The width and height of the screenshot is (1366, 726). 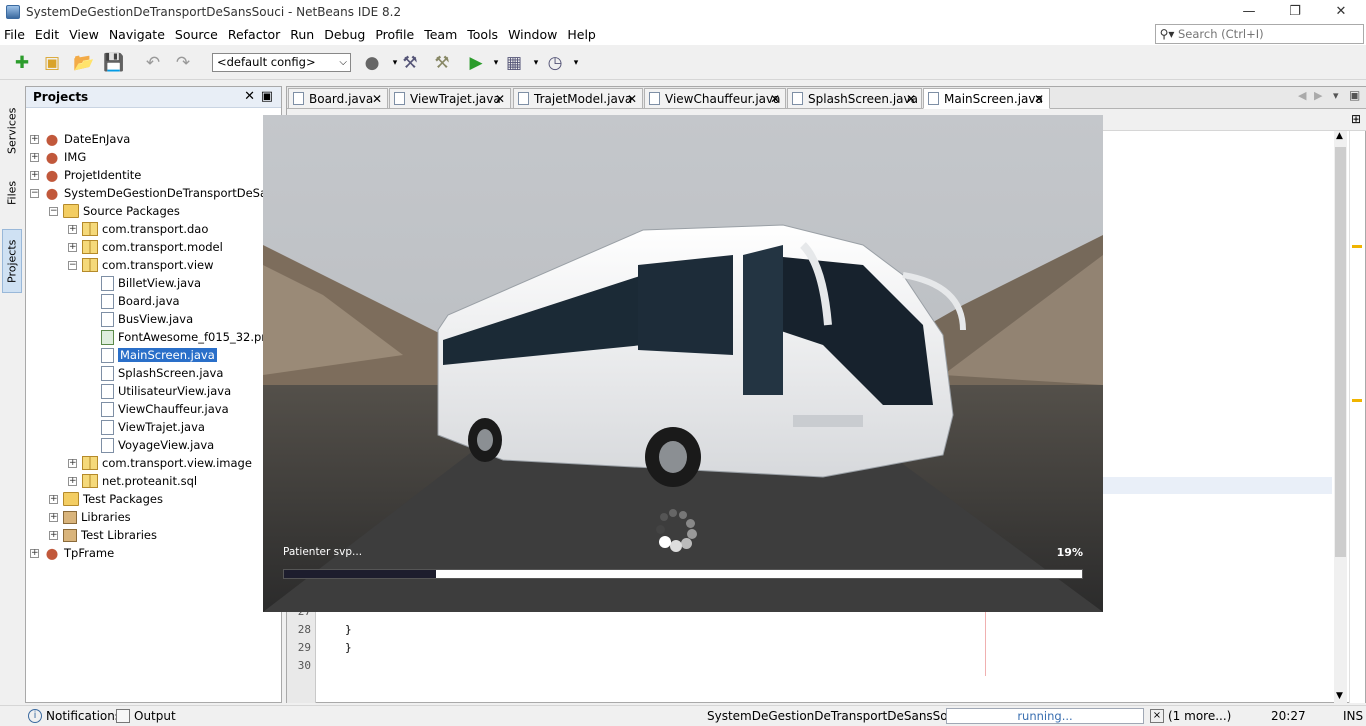 I want to click on tree-node: SplashScreen.java, so click(x=162, y=373).